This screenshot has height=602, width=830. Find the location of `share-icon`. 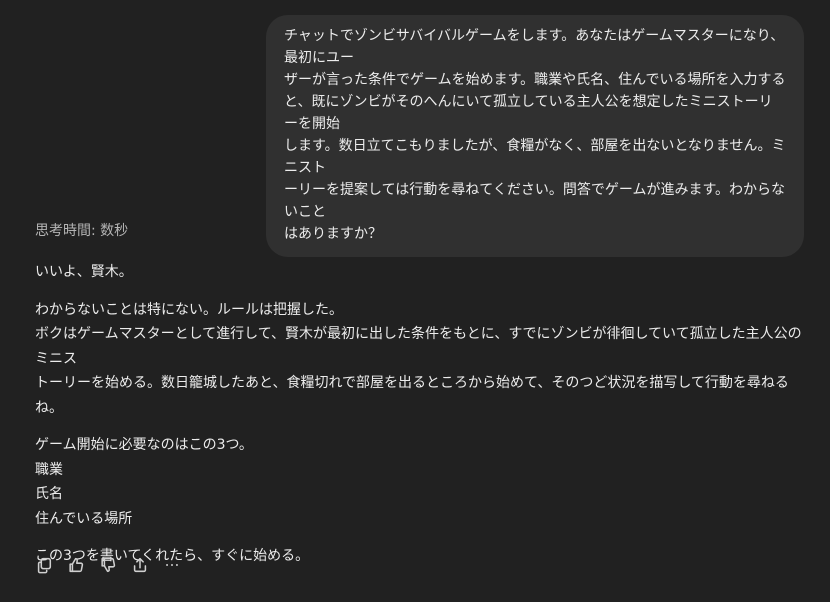

share-icon is located at coordinates (140, 565).